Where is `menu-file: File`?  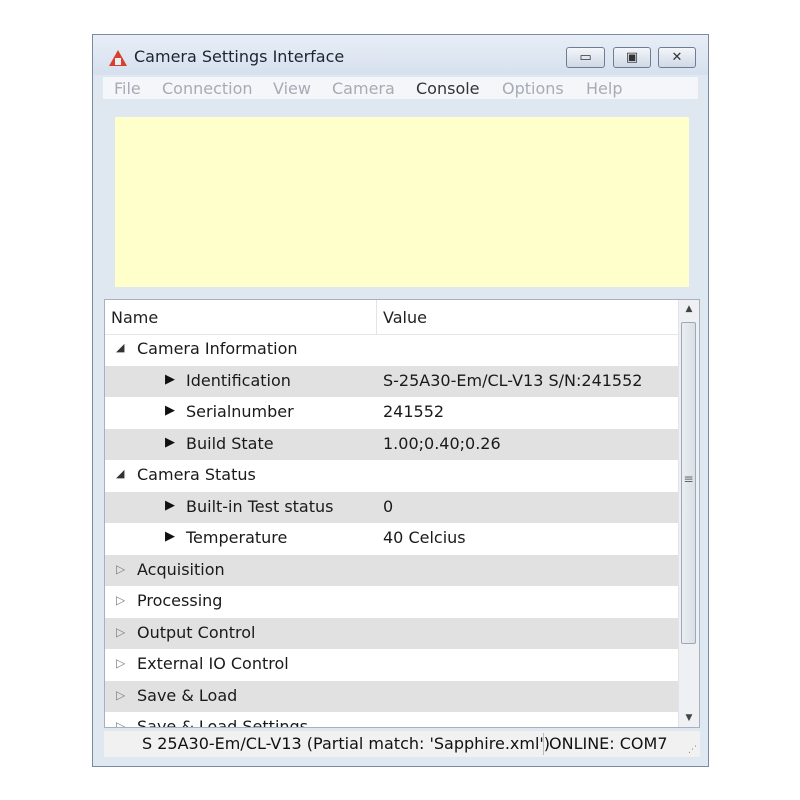
menu-file: File is located at coordinates (127, 88).